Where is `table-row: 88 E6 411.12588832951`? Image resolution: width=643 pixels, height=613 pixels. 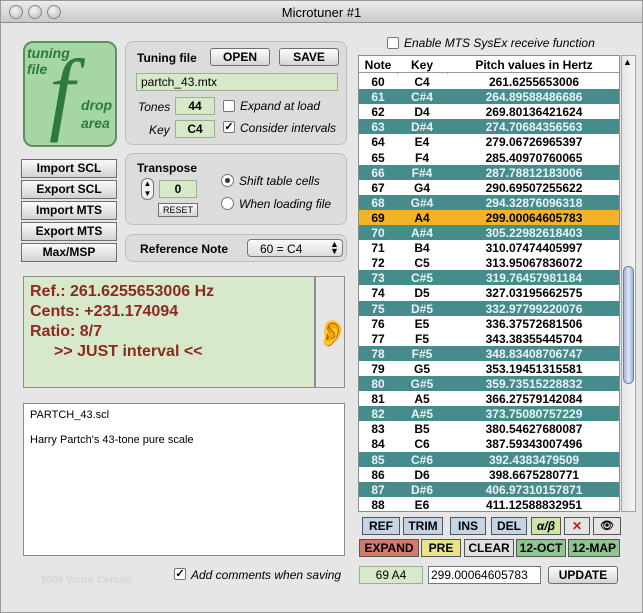
table-row: 88 E6 411.12588832951 is located at coordinates (489, 503).